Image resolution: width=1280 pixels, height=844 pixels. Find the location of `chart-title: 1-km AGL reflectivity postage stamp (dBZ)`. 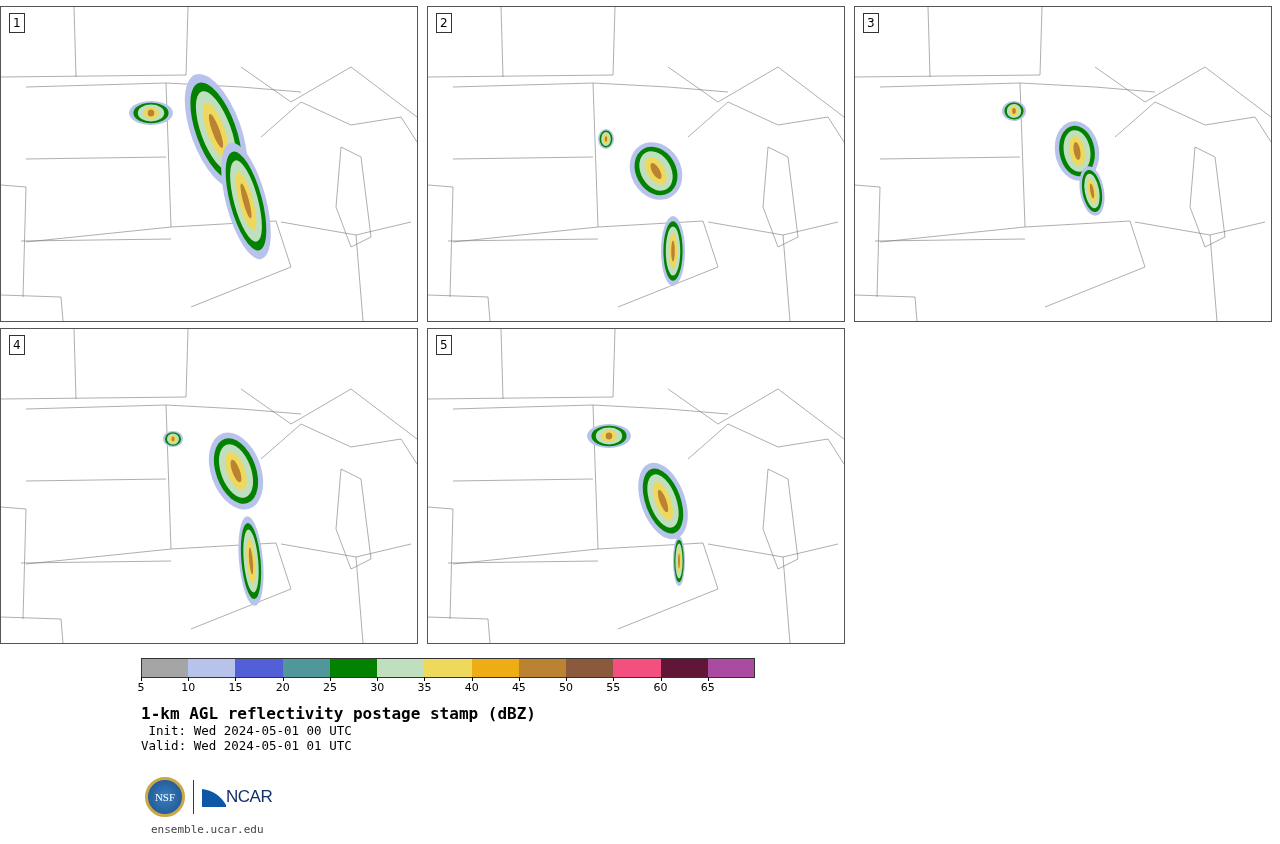

chart-title: 1-km AGL reflectivity postage stamp (dBZ) is located at coordinates (339, 713).